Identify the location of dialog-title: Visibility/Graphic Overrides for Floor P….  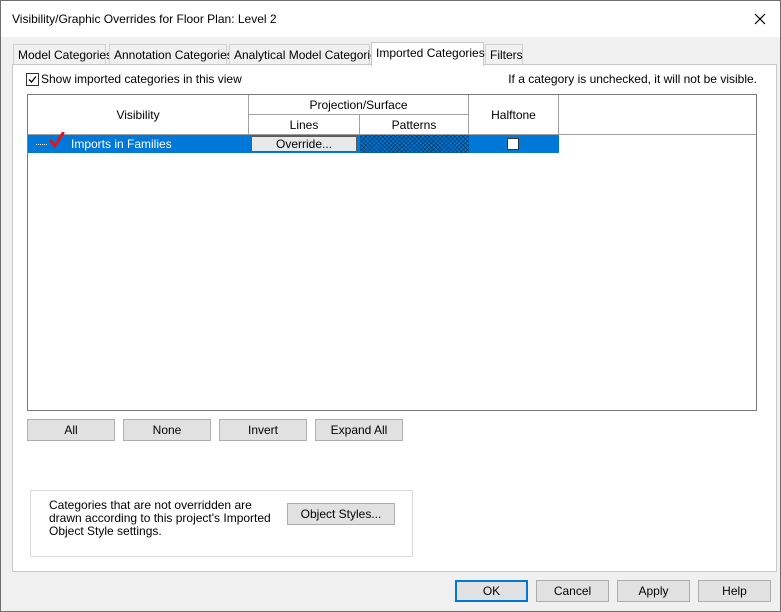
(144, 19).